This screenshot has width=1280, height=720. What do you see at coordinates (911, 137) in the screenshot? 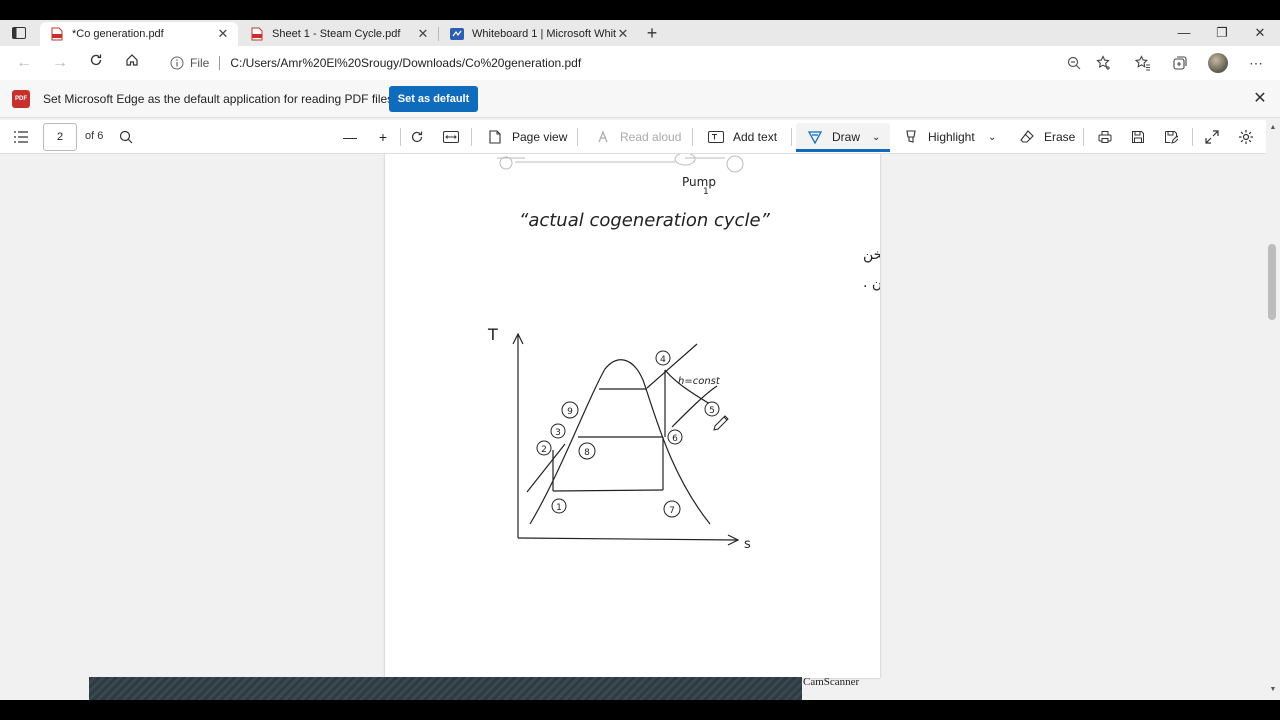
I see `highlighter-icon` at bounding box center [911, 137].